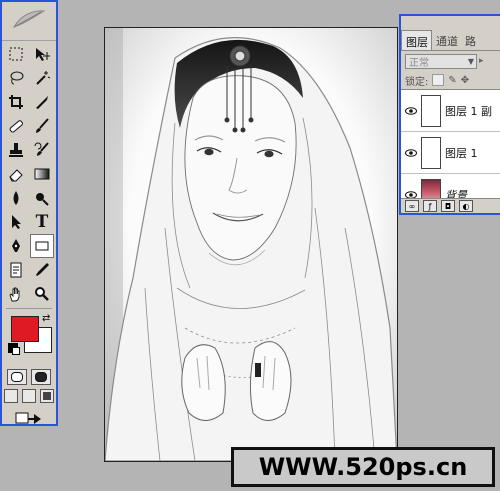  I want to click on gradient-tool, so click(42, 174).